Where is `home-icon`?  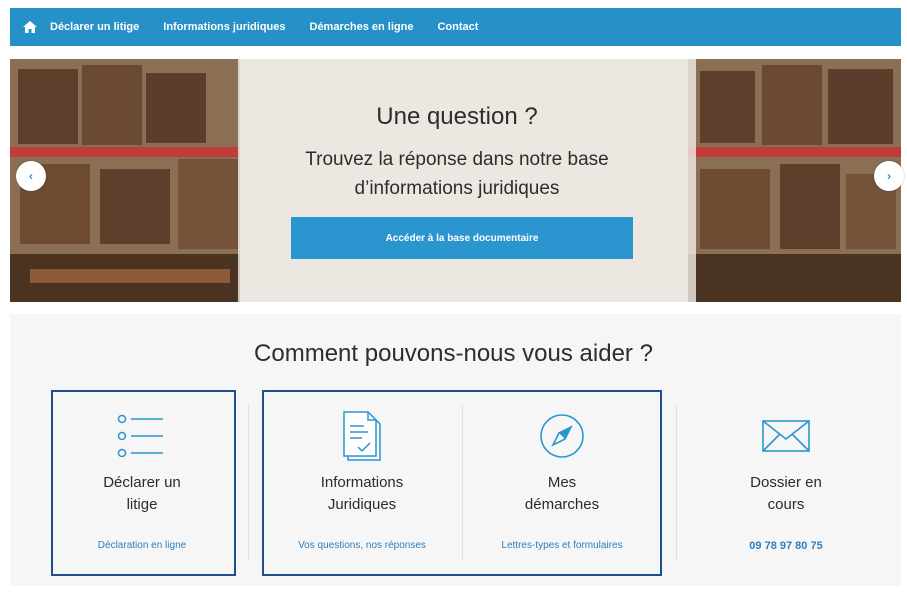
home-icon is located at coordinates (30, 27).